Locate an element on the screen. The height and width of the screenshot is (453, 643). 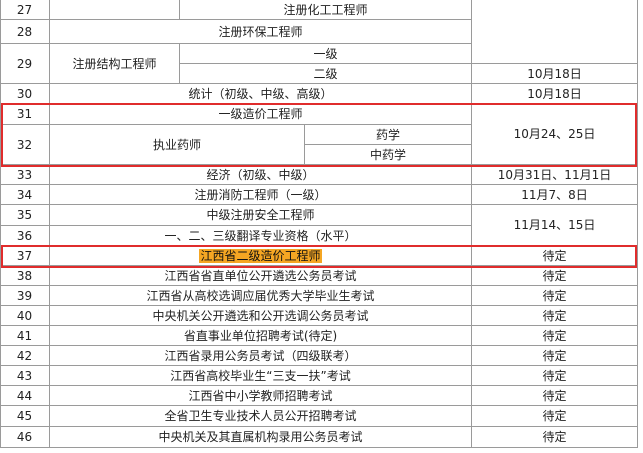
row-number: 45 is located at coordinates (25, 416).